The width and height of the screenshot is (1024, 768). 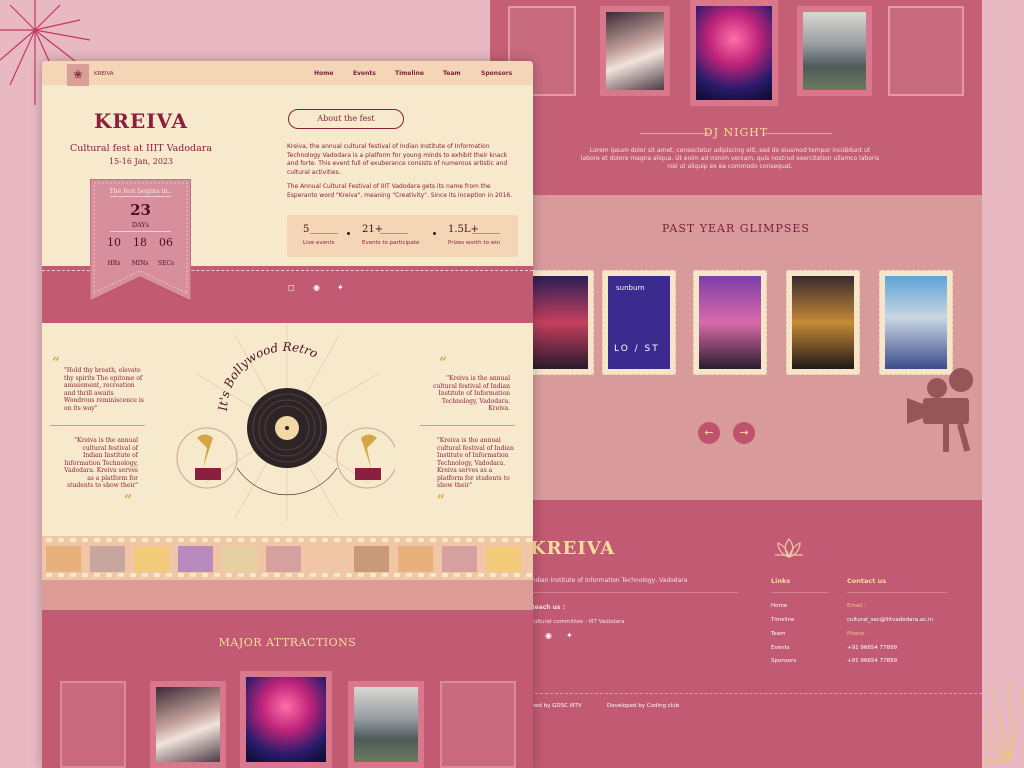 What do you see at coordinates (207, 458) in the screenshot?
I see `gramophone-icon` at bounding box center [207, 458].